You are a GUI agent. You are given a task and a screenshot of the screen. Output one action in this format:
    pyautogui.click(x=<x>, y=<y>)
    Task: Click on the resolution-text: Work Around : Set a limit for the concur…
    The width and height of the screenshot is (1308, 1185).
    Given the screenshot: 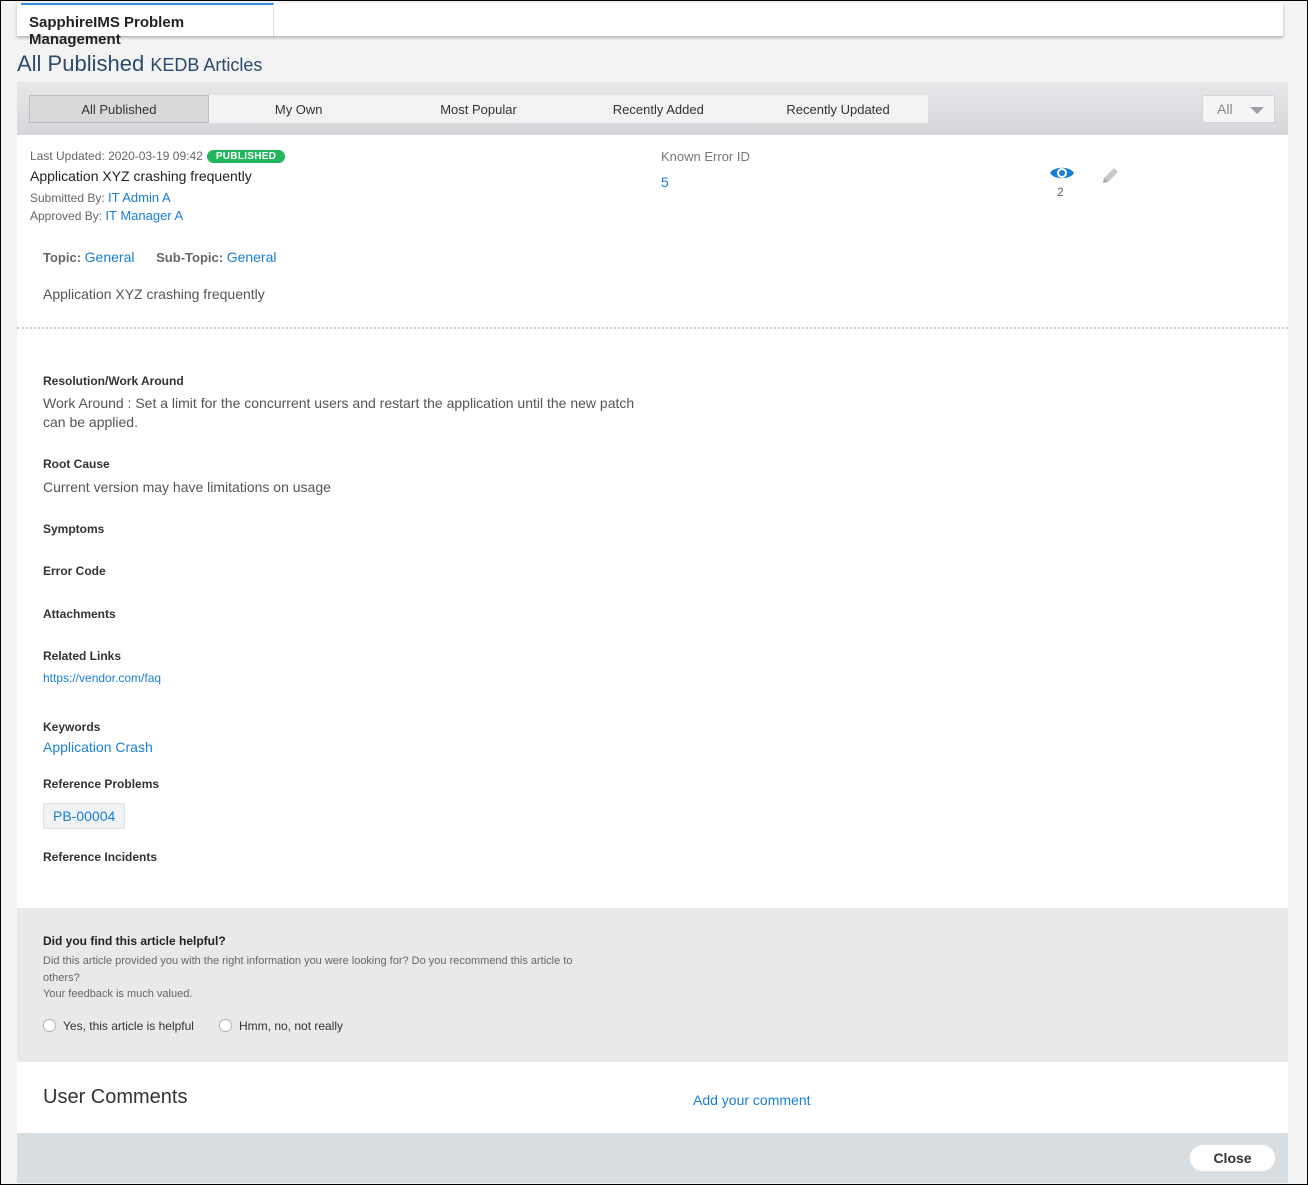 What is the action you would take?
    pyautogui.click(x=338, y=413)
    